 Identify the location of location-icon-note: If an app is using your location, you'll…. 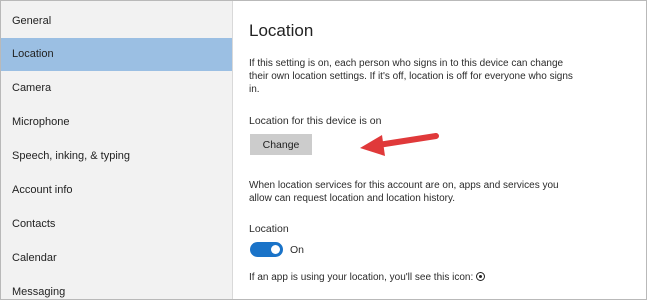
(367, 277).